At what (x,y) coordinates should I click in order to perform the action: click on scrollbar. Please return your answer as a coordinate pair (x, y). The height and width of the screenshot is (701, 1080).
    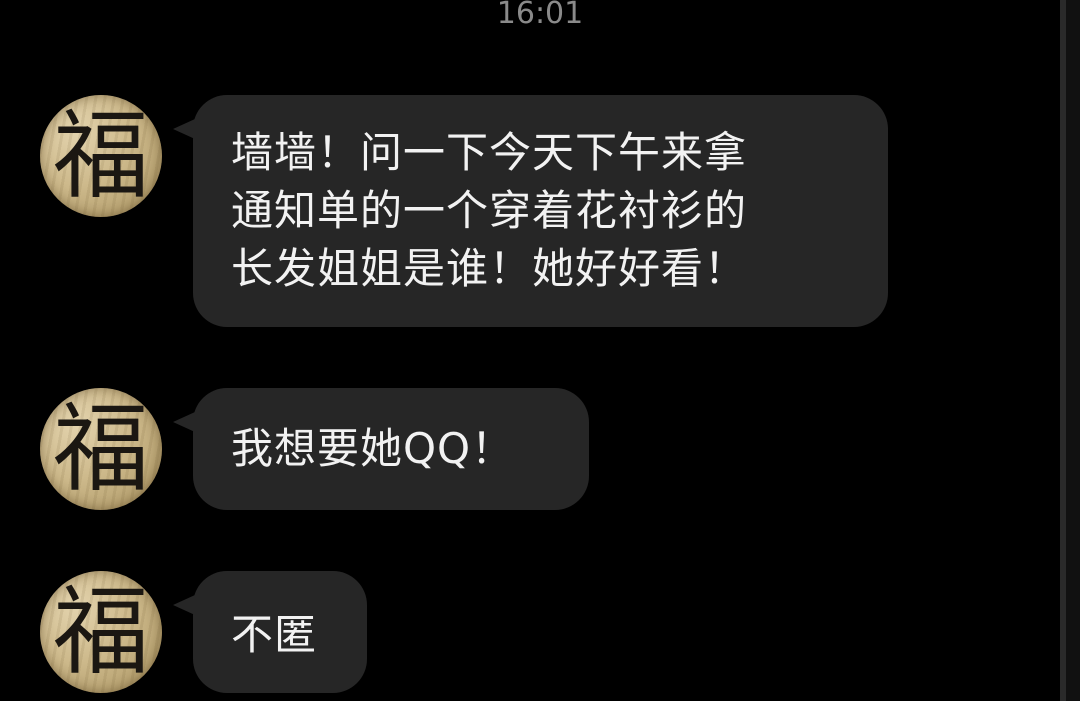
    Looking at the image, I should click on (1070, 350).